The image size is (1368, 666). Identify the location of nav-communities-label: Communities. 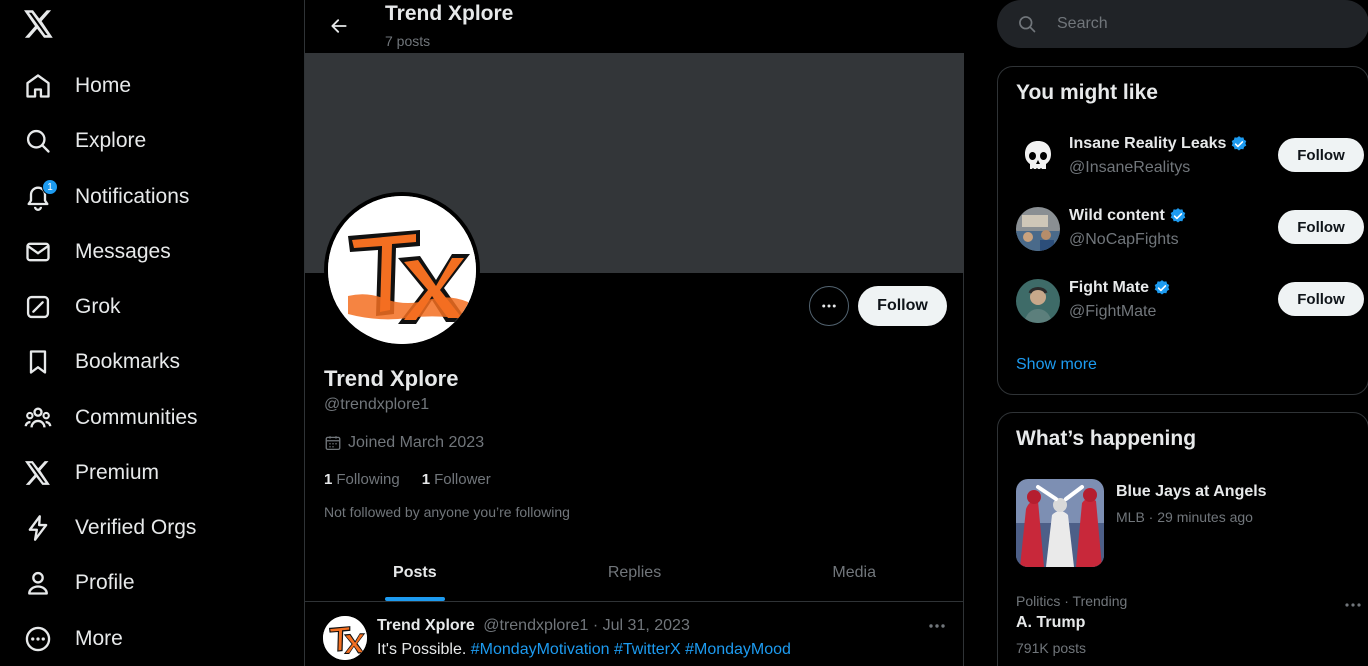
(136, 417).